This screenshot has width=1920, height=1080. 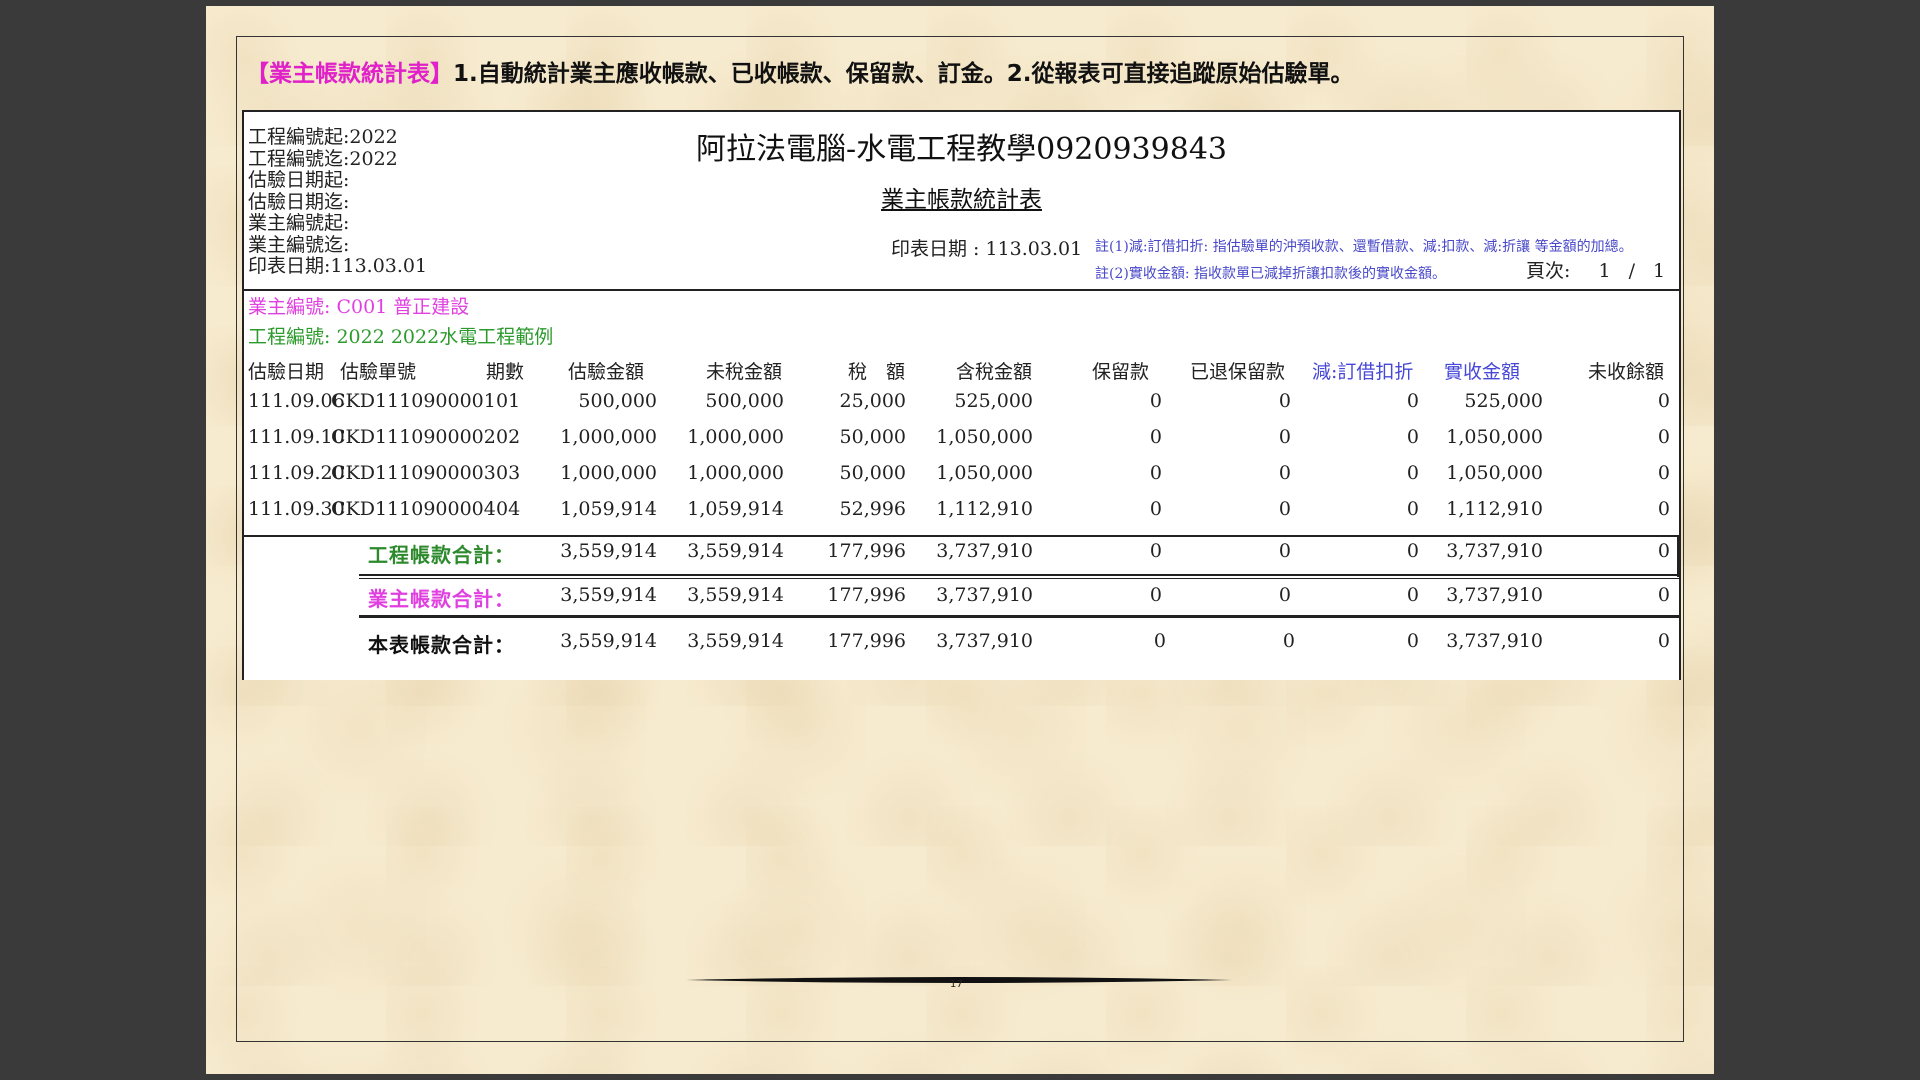 I want to click on table-cell: 52,996, so click(x=872, y=509).